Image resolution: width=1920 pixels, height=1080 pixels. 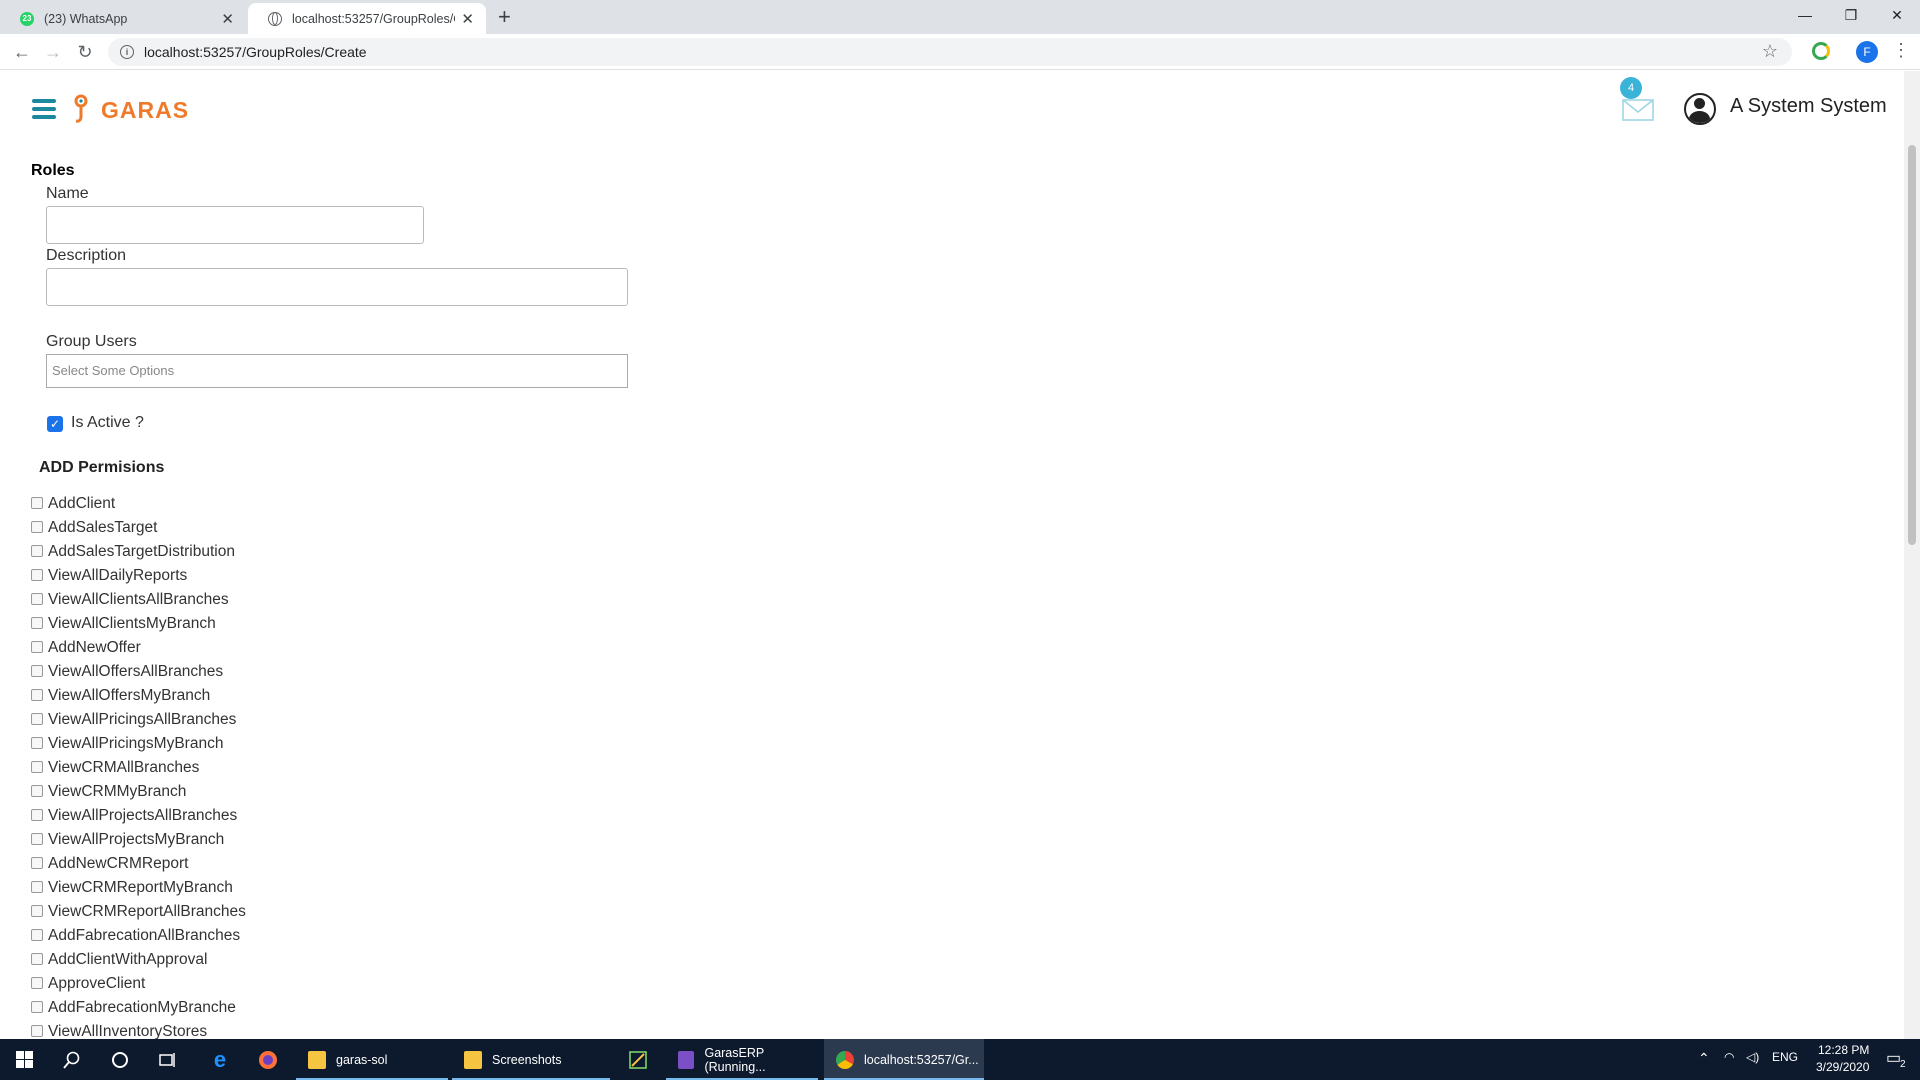 What do you see at coordinates (1638, 110) in the screenshot?
I see `mail-icon` at bounding box center [1638, 110].